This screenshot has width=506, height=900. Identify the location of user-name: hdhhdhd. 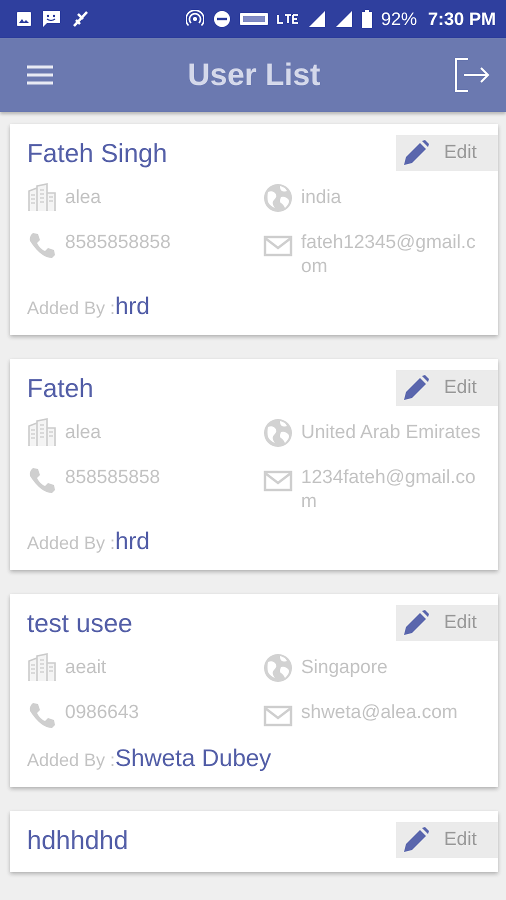
(77, 840).